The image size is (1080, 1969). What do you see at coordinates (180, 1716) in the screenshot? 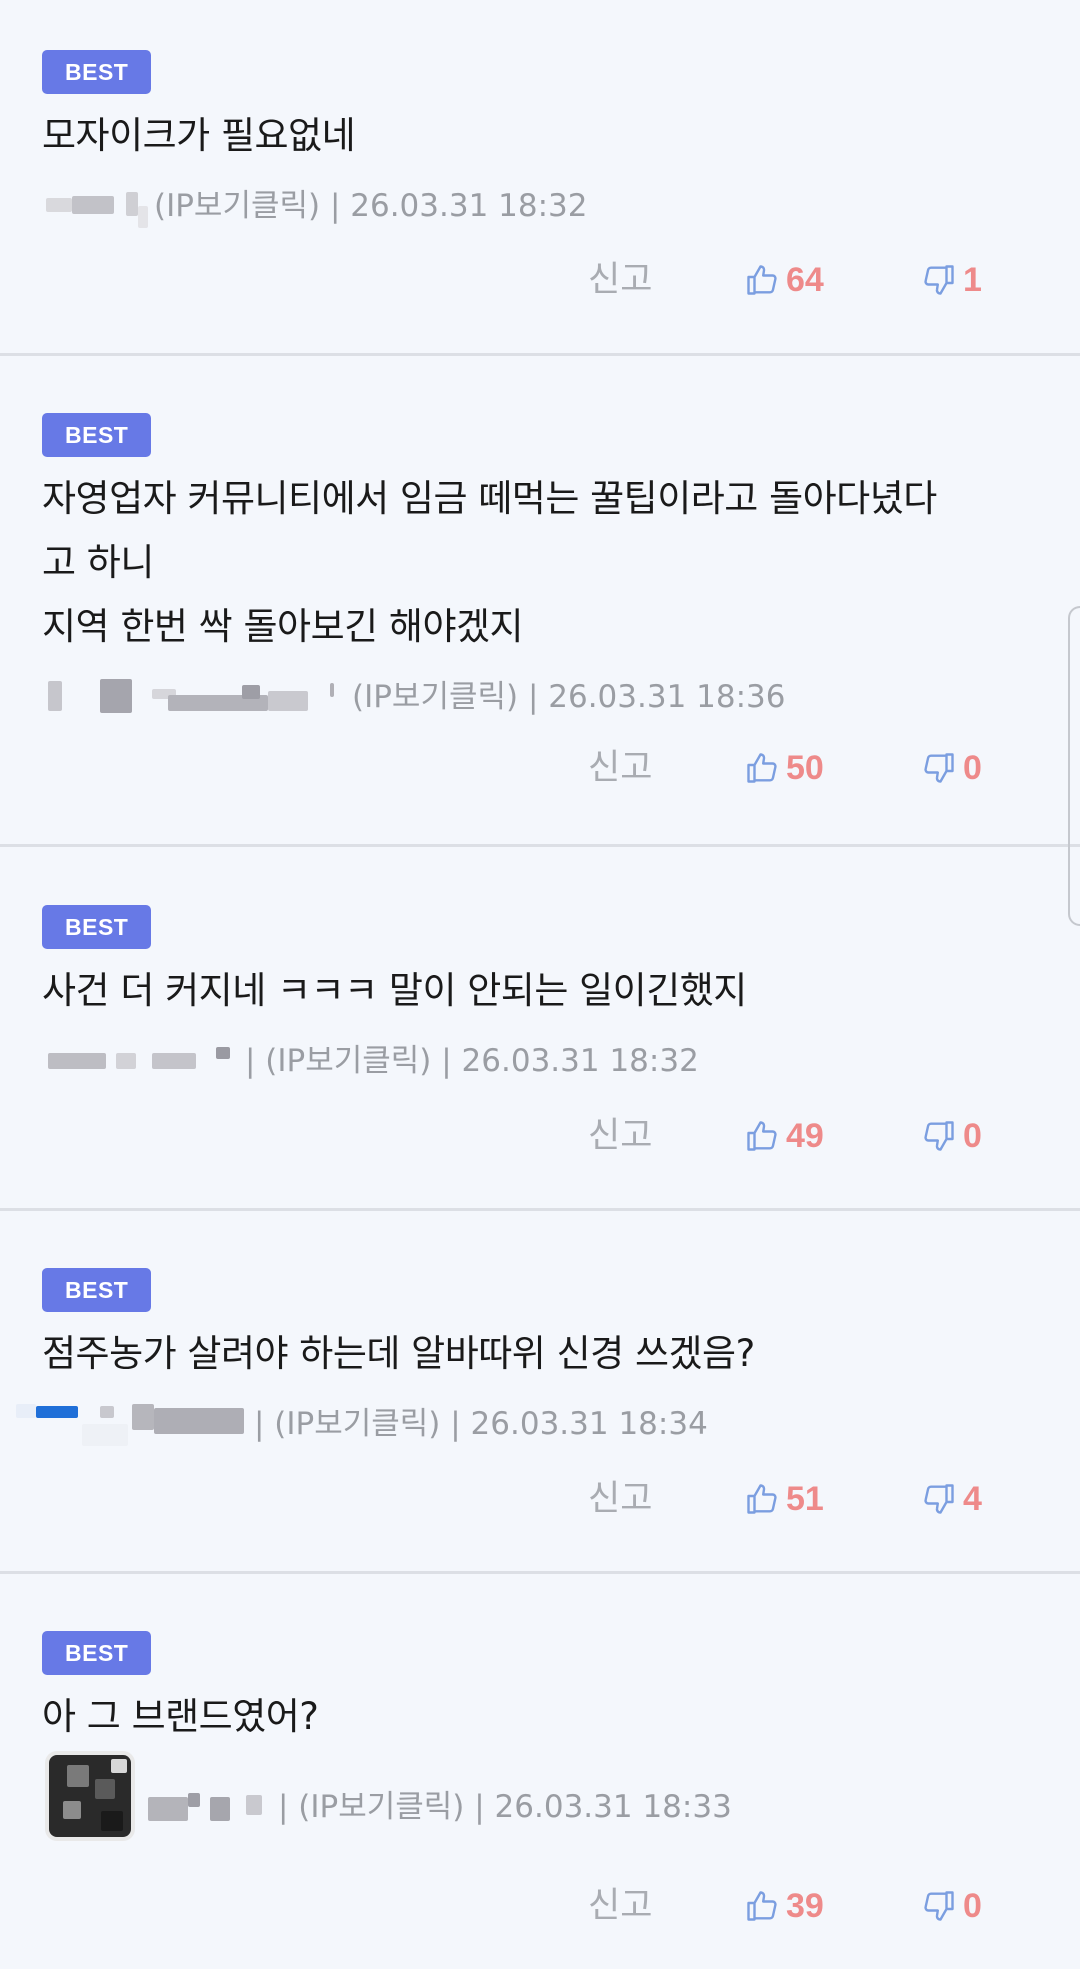
I see `comment-text-line: 아 그 브랜드였어?` at bounding box center [180, 1716].